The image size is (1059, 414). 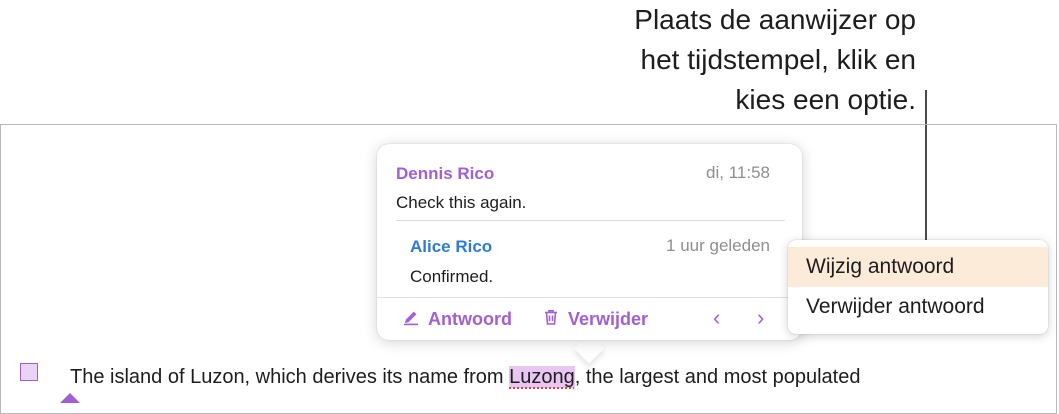 I want to click on pencil-icon, so click(x=411, y=319).